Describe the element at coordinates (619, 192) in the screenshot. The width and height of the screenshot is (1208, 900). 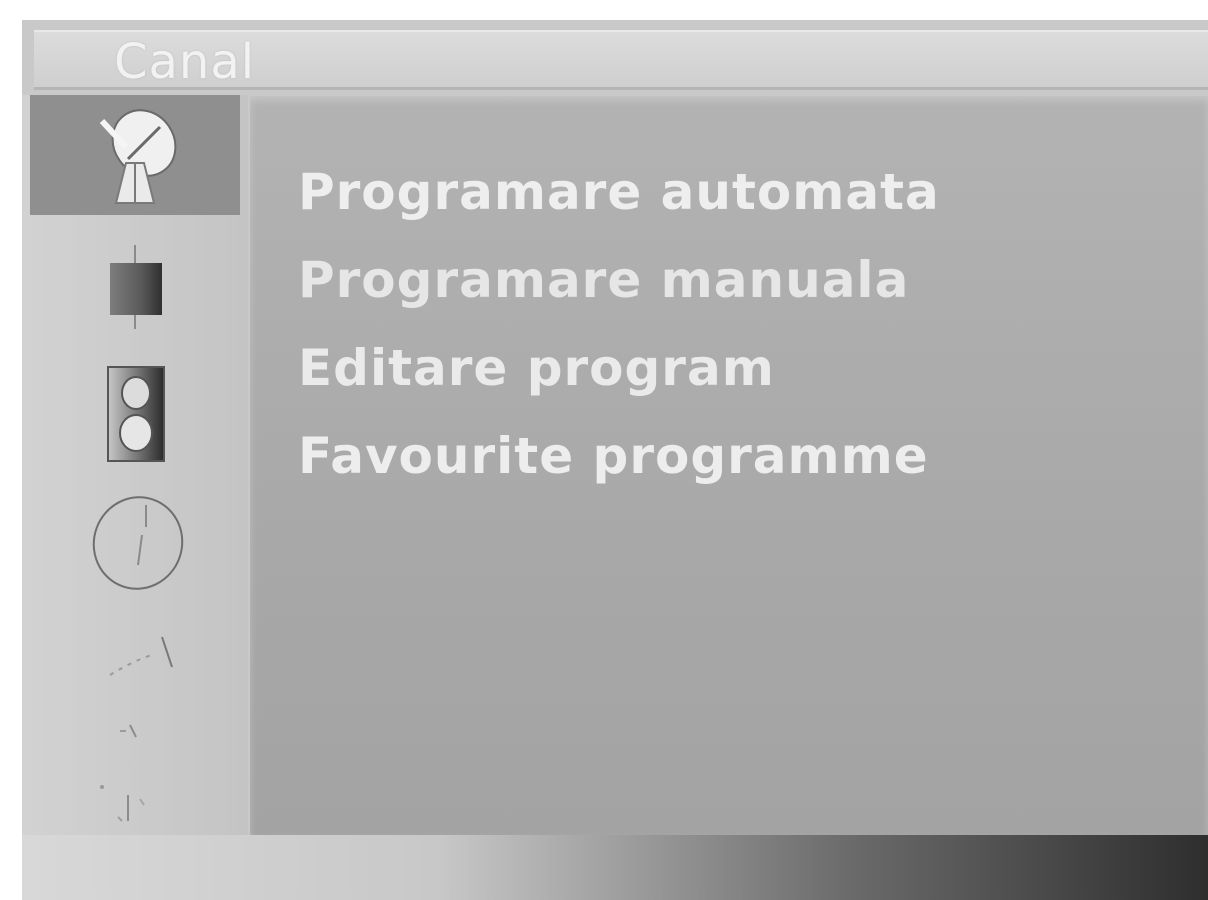
I see `menu-item-auto-programming: Programare automata` at that location.